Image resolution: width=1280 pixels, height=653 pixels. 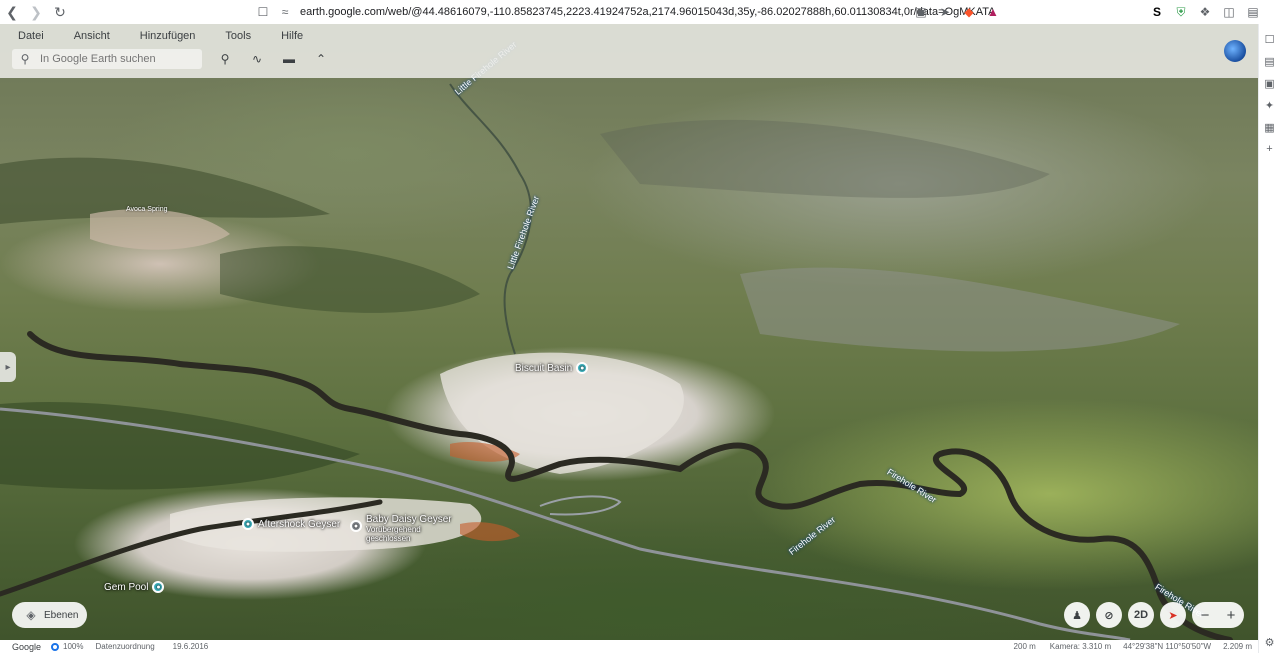 What do you see at coordinates (60, 12) in the screenshot?
I see `reload-icon: ↻` at bounding box center [60, 12].